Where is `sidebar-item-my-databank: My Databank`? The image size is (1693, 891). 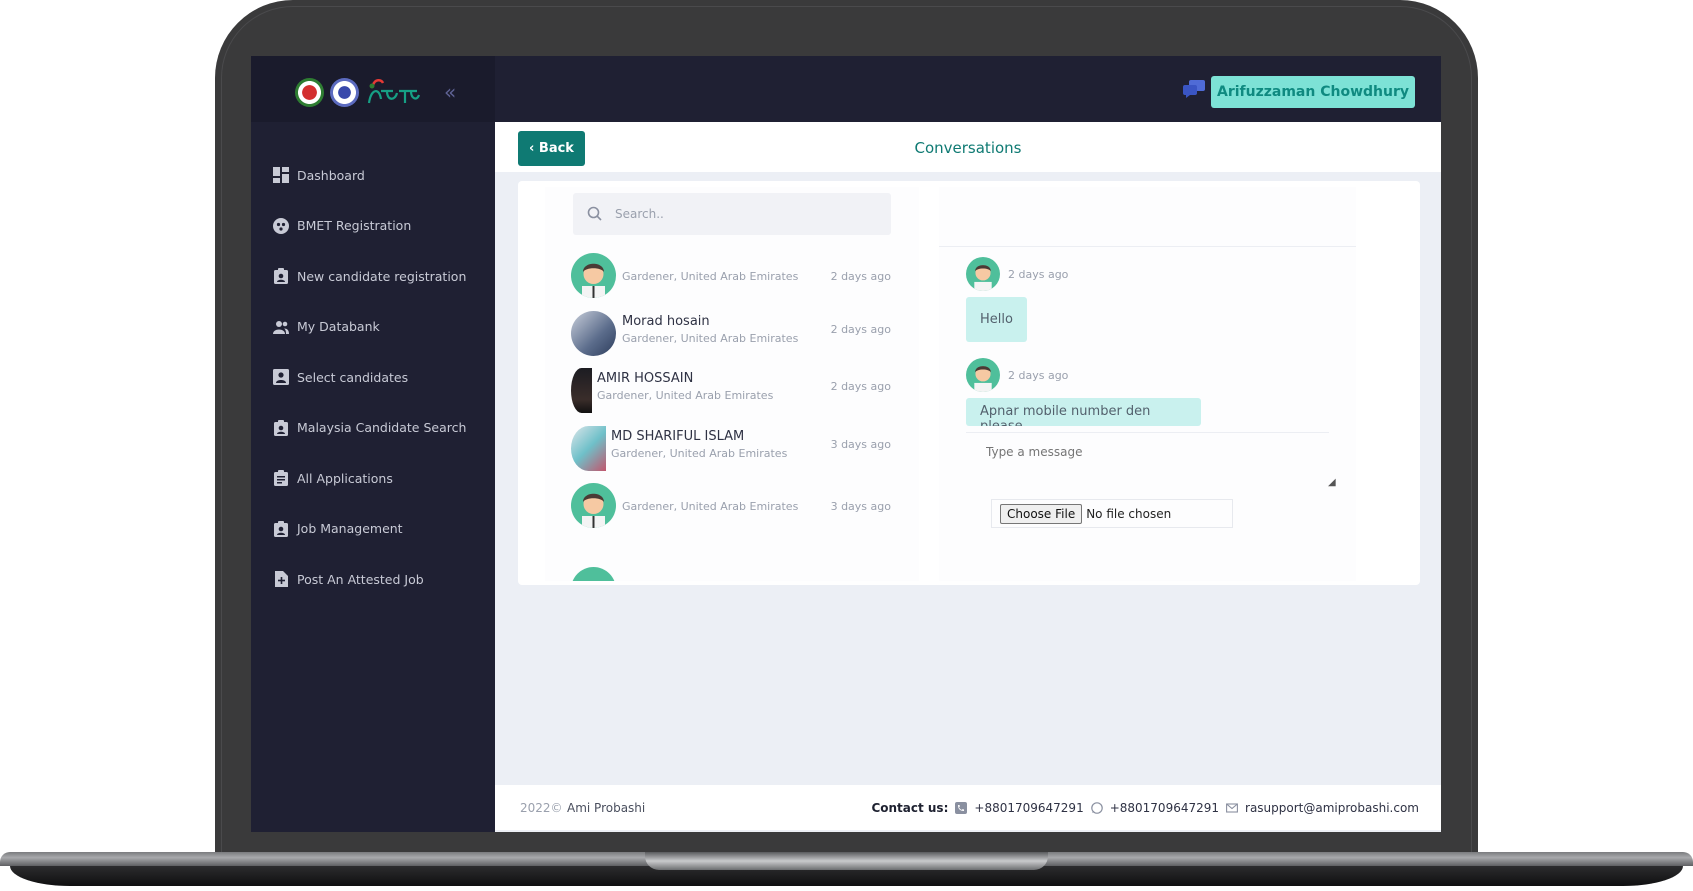
sidebar-item-my-databank: My Databank is located at coordinates (373, 327).